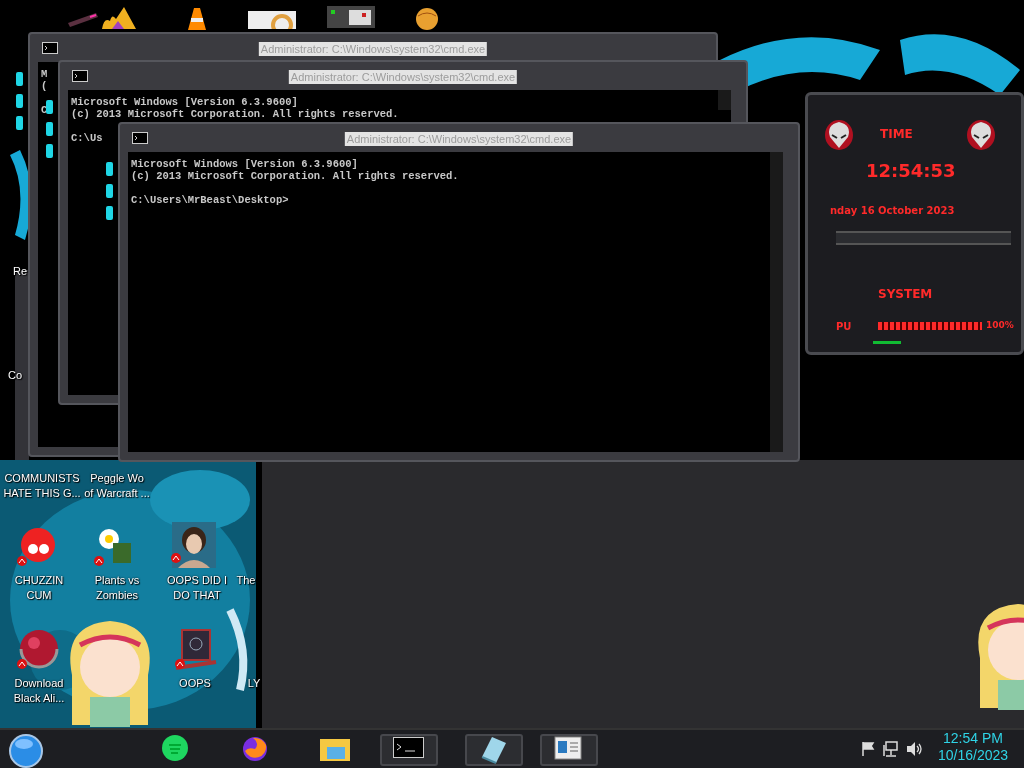  What do you see at coordinates (1000, 325) in the screenshot?
I see `cpu-reading: 100%` at bounding box center [1000, 325].